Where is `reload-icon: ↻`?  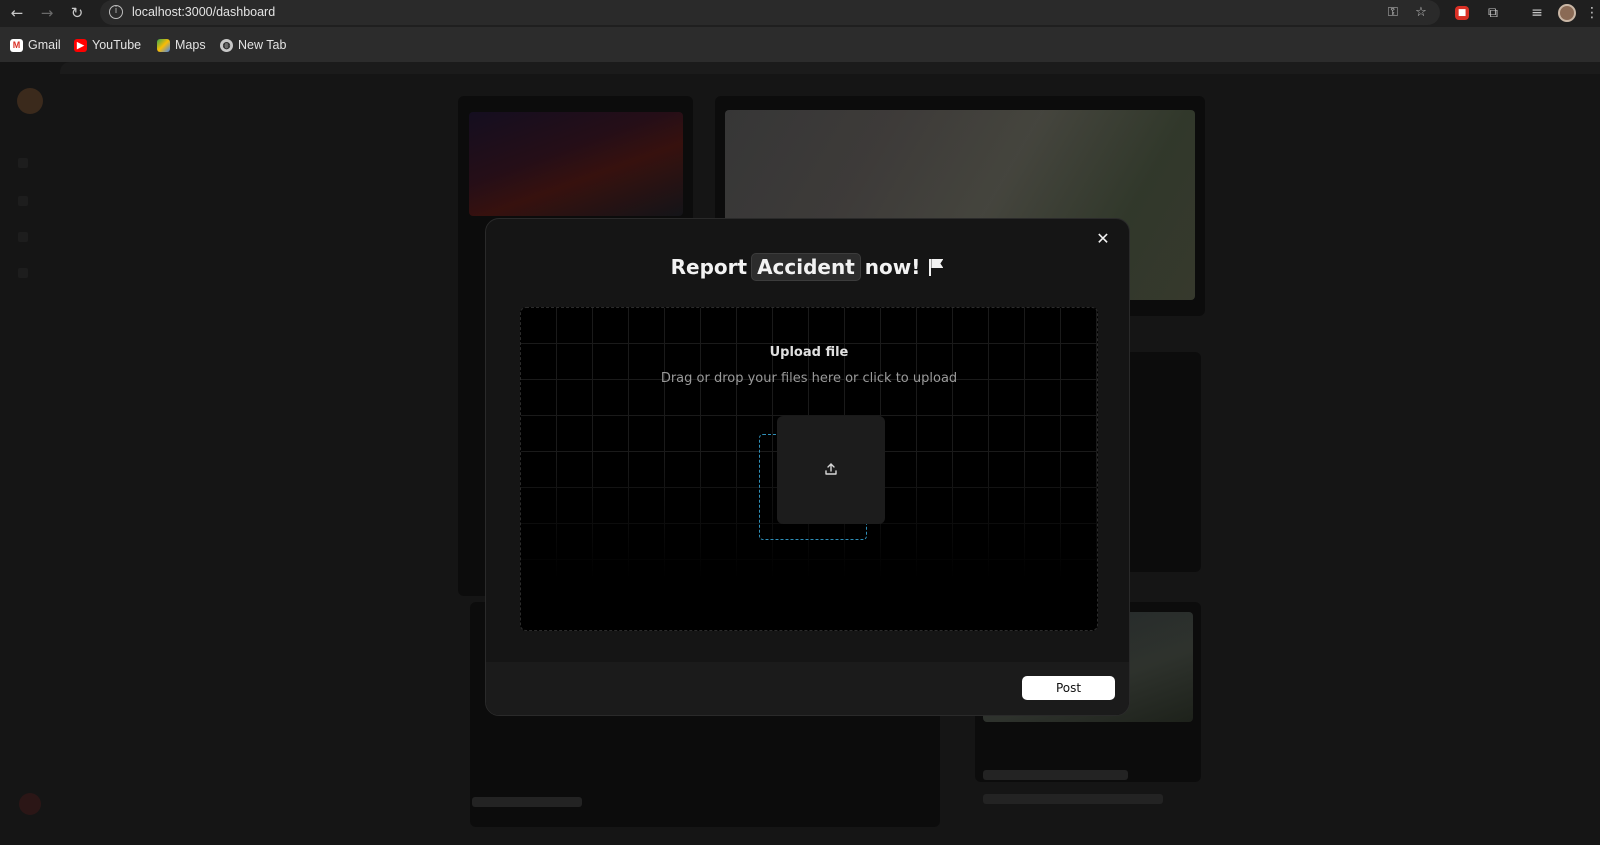 reload-icon: ↻ is located at coordinates (77, 13).